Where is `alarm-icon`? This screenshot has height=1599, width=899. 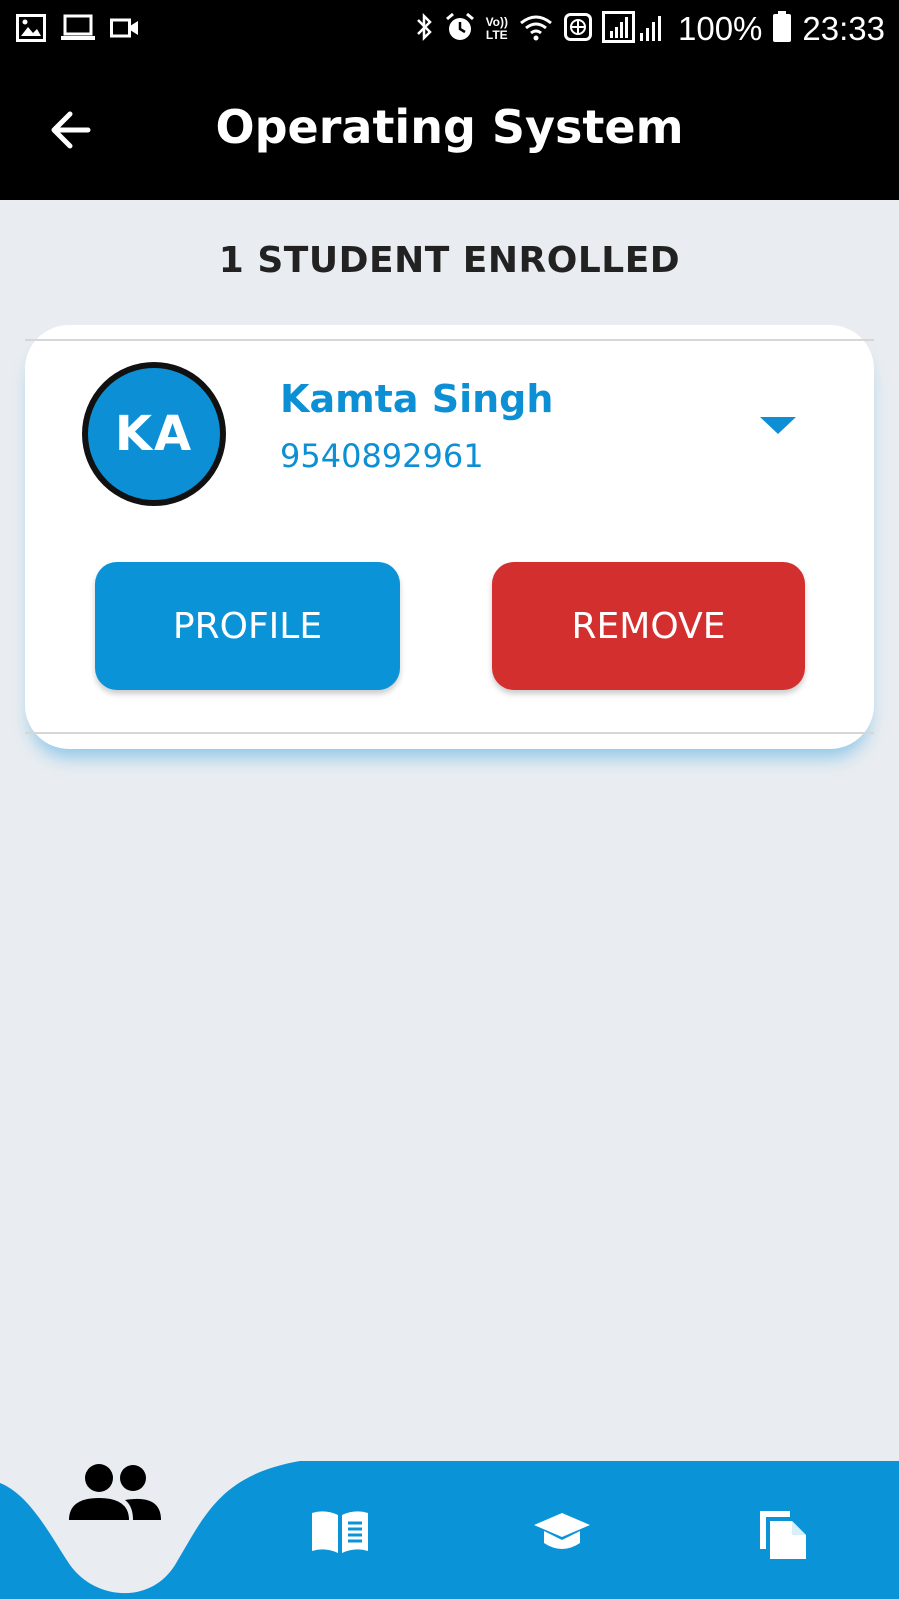
alarm-icon is located at coordinates (460, 29).